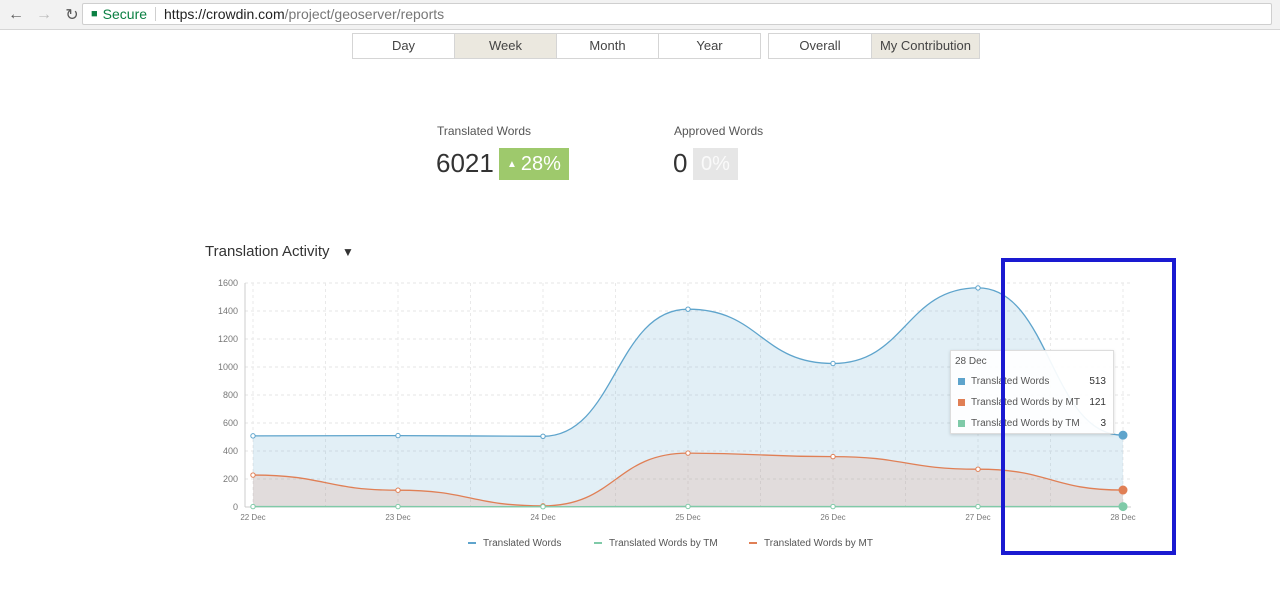  What do you see at coordinates (230, 423) in the screenshot?
I see `y-tick-label: 600` at bounding box center [230, 423].